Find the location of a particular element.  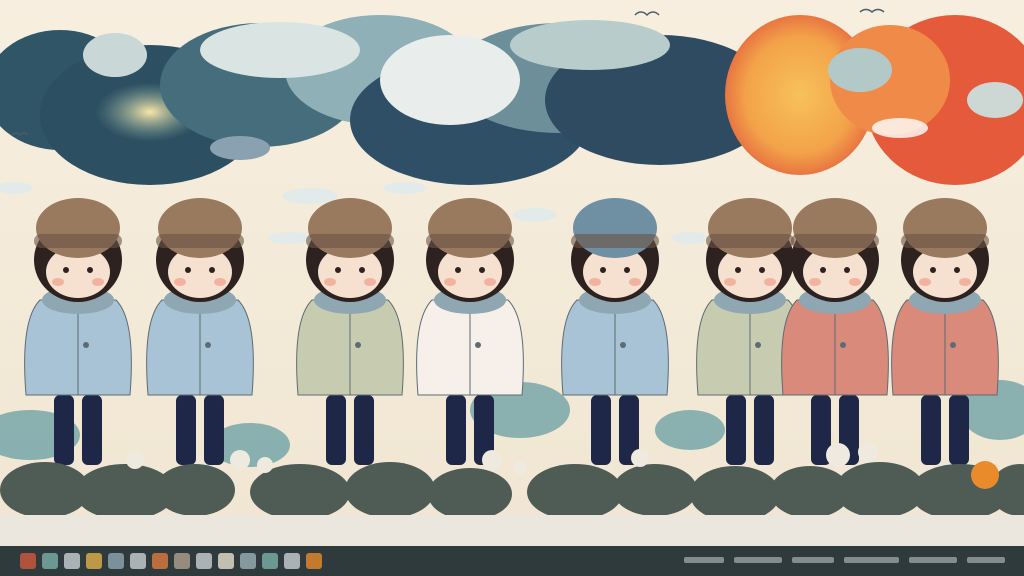

ornament-icon is located at coordinates (314, 561).